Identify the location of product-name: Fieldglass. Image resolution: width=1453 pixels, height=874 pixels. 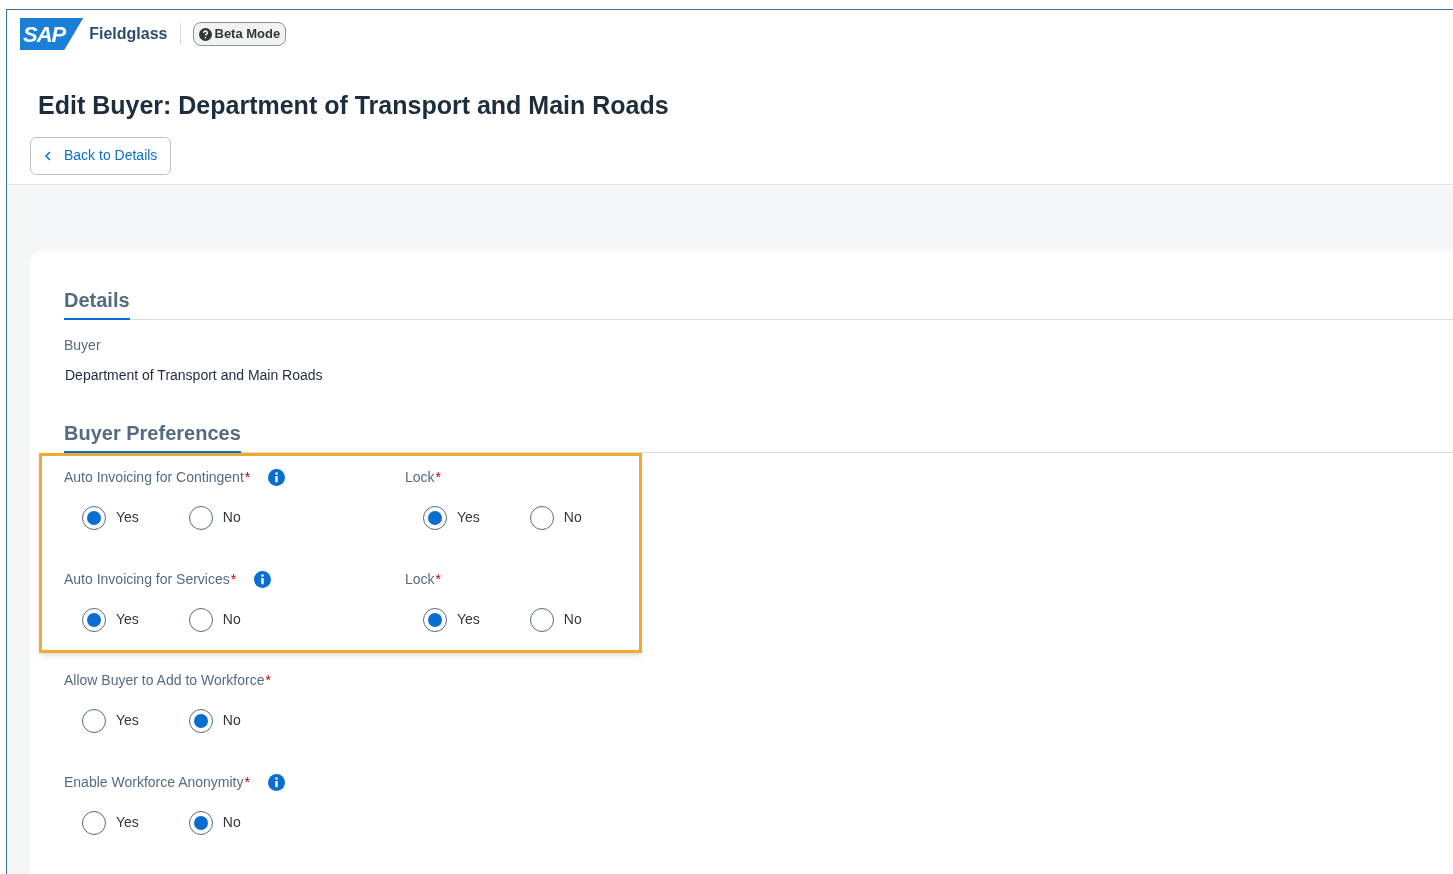
(128, 34).